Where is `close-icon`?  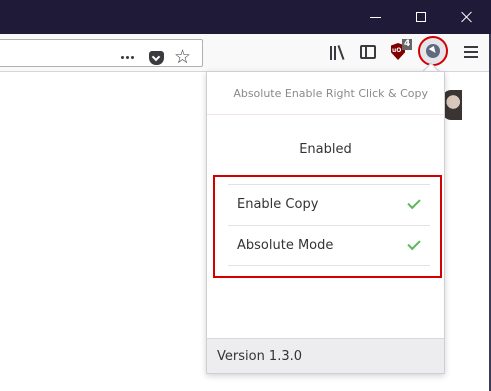
close-icon is located at coordinates (467, 17).